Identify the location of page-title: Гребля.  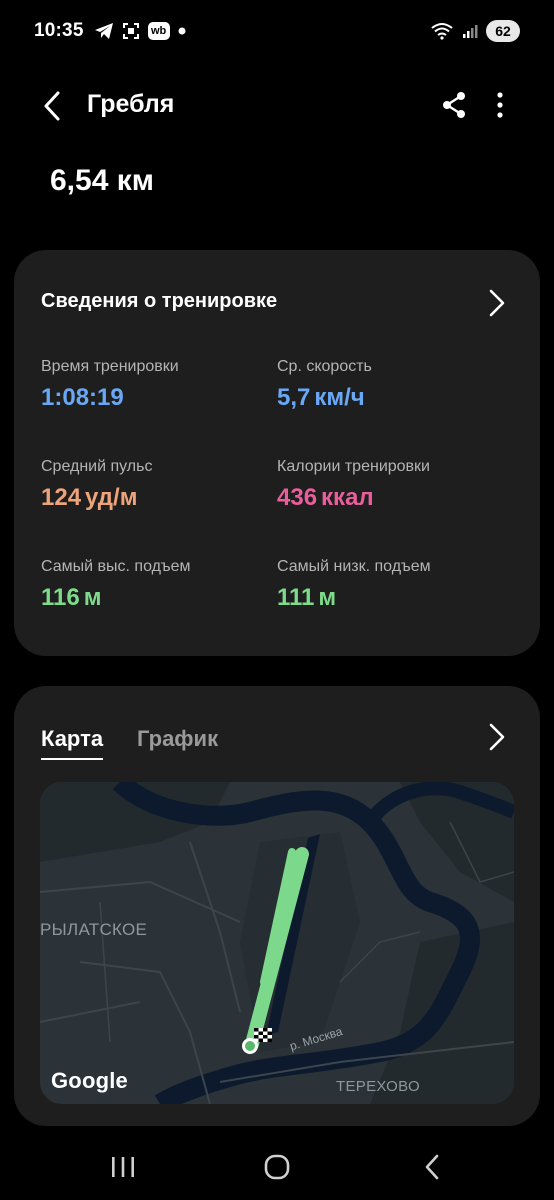
(131, 104).